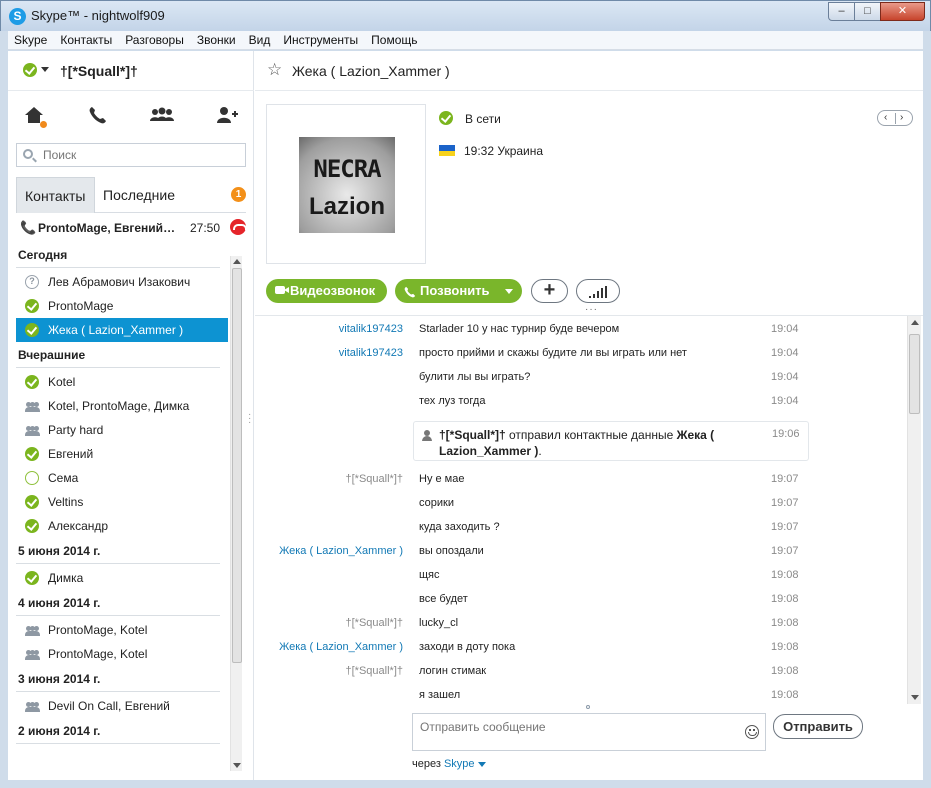  Describe the element at coordinates (580, 526) in the screenshot. I see `chat-message: куда заходить ? 19:07` at that location.